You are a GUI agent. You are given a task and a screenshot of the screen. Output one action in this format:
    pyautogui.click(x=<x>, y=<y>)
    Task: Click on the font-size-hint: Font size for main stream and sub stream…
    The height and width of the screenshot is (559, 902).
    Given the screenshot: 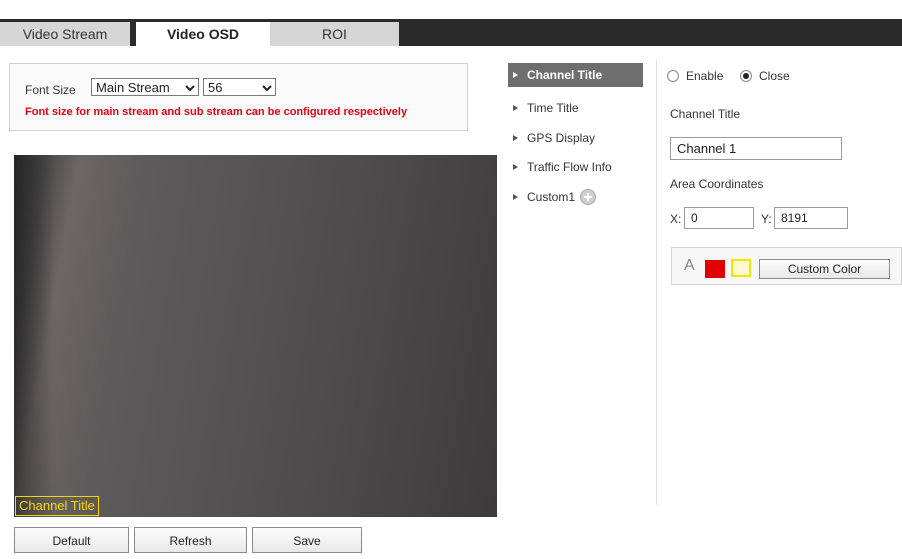 What is the action you would take?
    pyautogui.click(x=216, y=112)
    